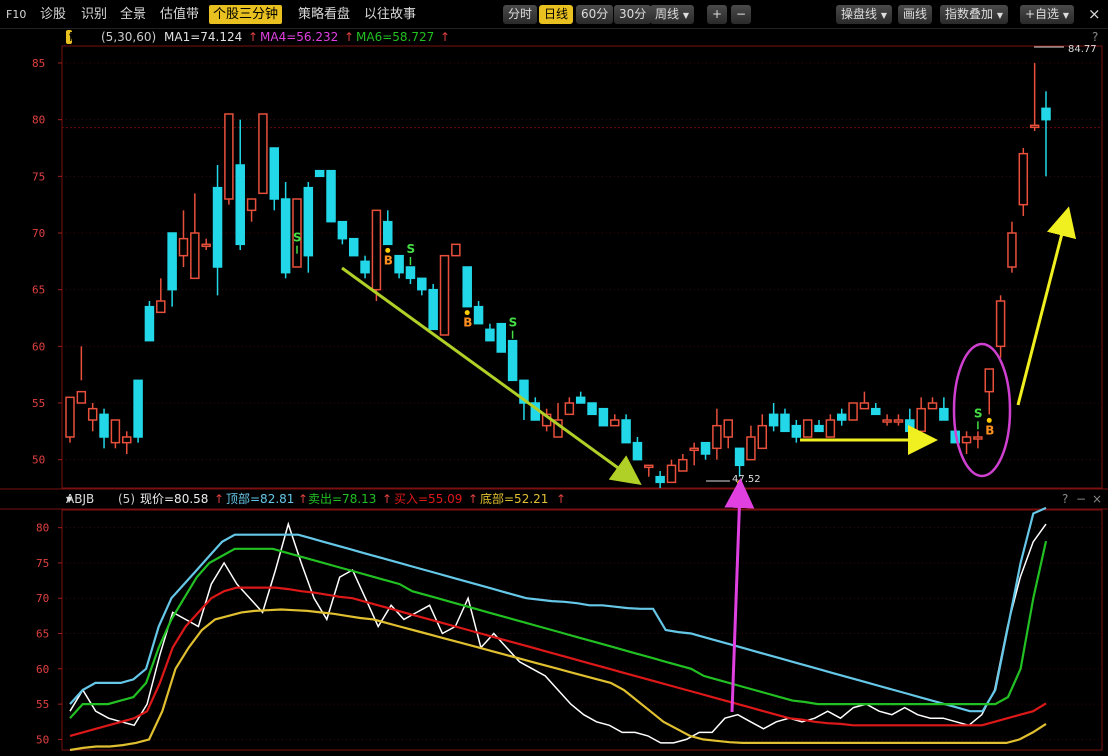 The height and width of the screenshot is (756, 1108). I want to click on y-tick-label: 60, so click(42, 669).